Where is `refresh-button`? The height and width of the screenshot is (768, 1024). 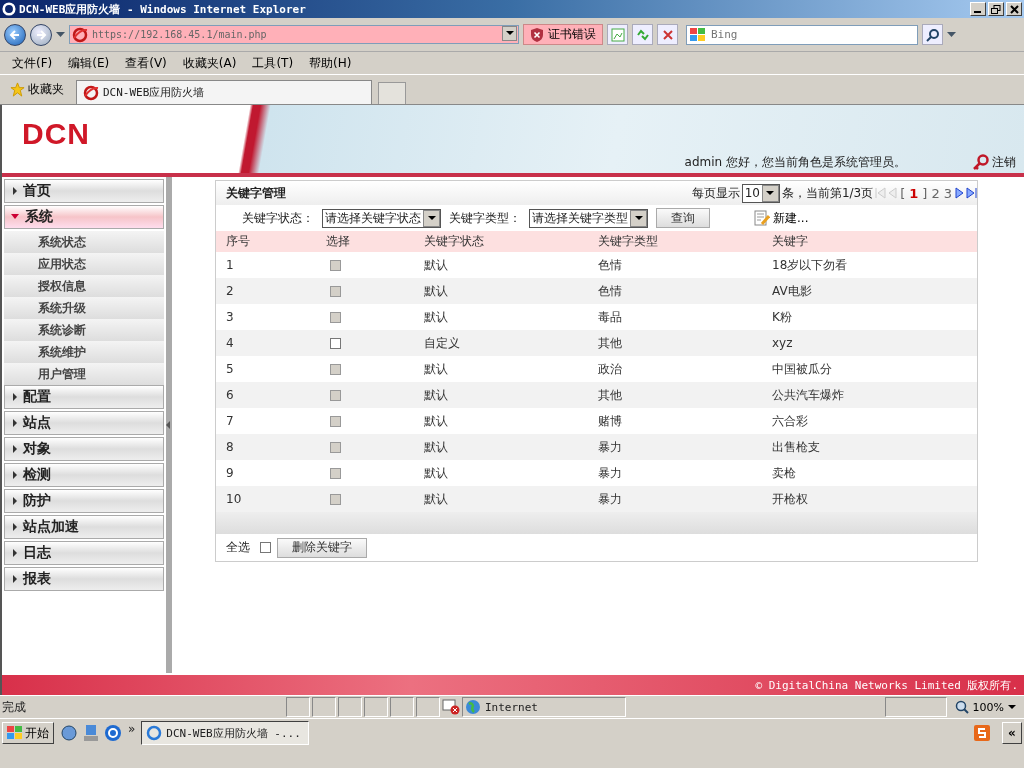 refresh-button is located at coordinates (642, 34).